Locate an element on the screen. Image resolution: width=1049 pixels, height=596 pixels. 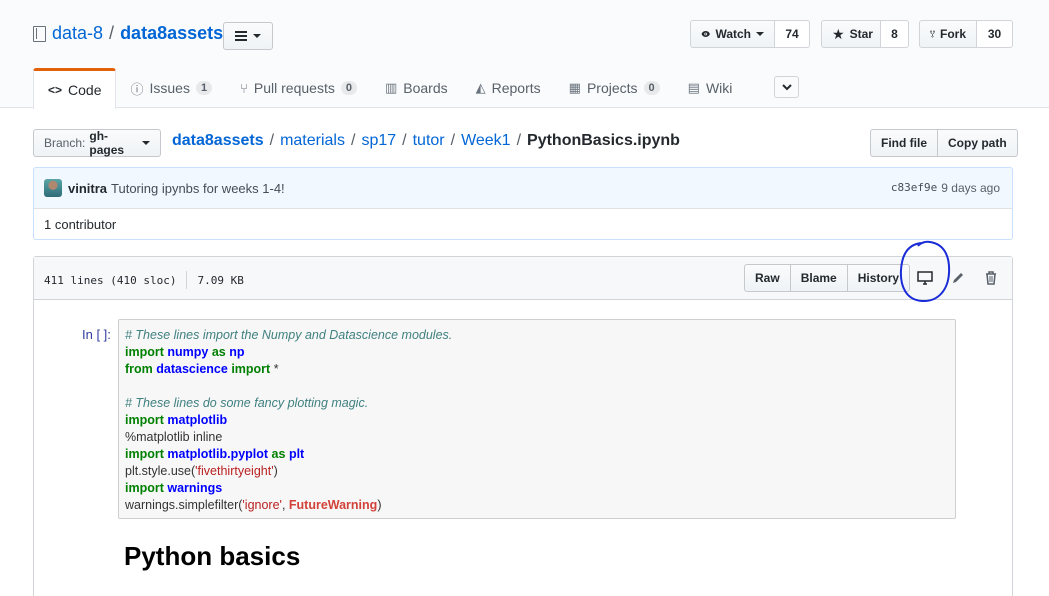
repo-title: data-8 / data8assets is located at coordinates (128, 33).